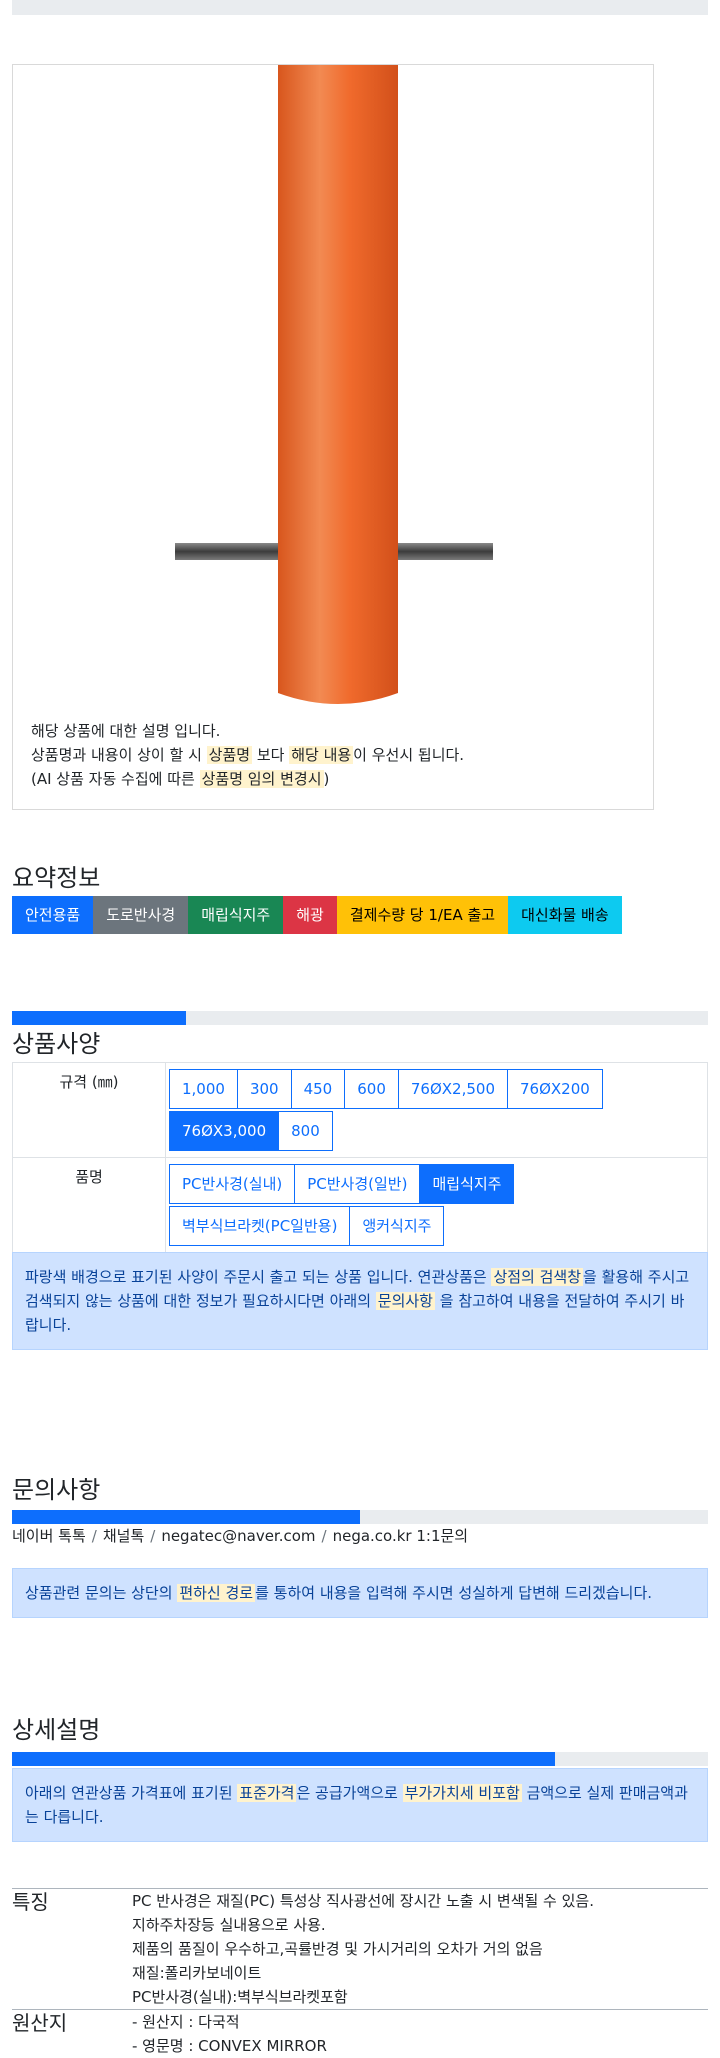 This screenshot has width=720, height=2058. Describe the element at coordinates (371, 1089) in the screenshot. I see `size-option-button: 600` at that location.